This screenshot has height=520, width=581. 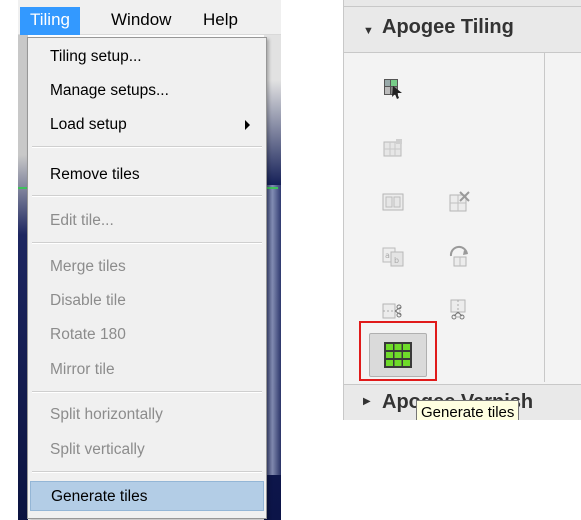 I want to click on menu-item-rotate-180: Rotate 180, so click(x=147, y=335).